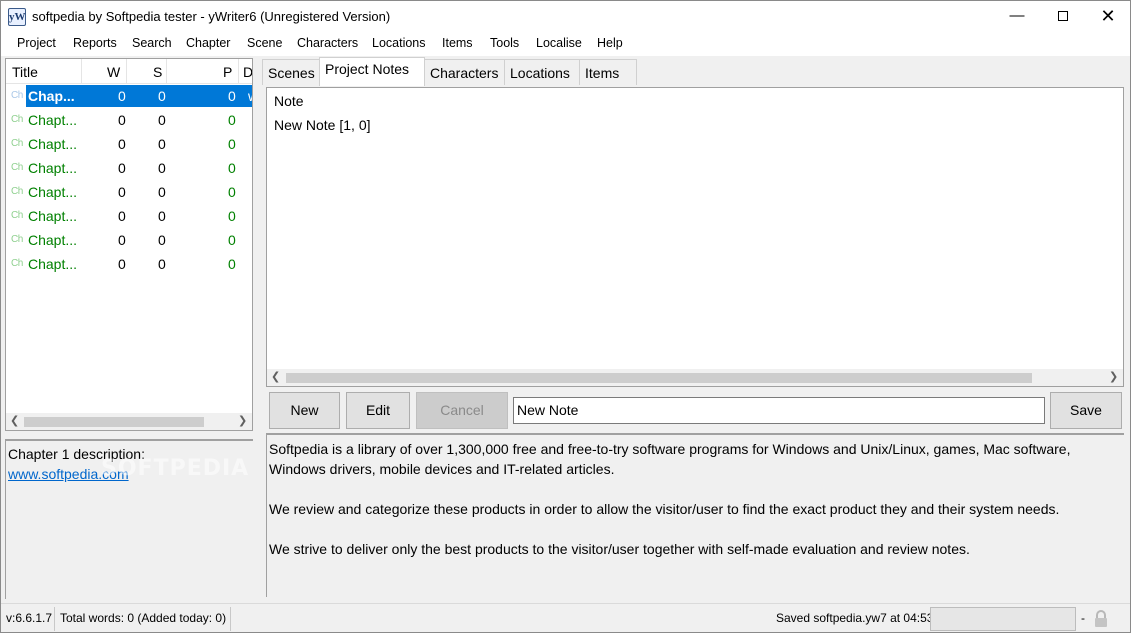 The width and height of the screenshot is (1131, 633). What do you see at coordinates (1017, 16) in the screenshot?
I see `minimize-button: —` at bounding box center [1017, 16].